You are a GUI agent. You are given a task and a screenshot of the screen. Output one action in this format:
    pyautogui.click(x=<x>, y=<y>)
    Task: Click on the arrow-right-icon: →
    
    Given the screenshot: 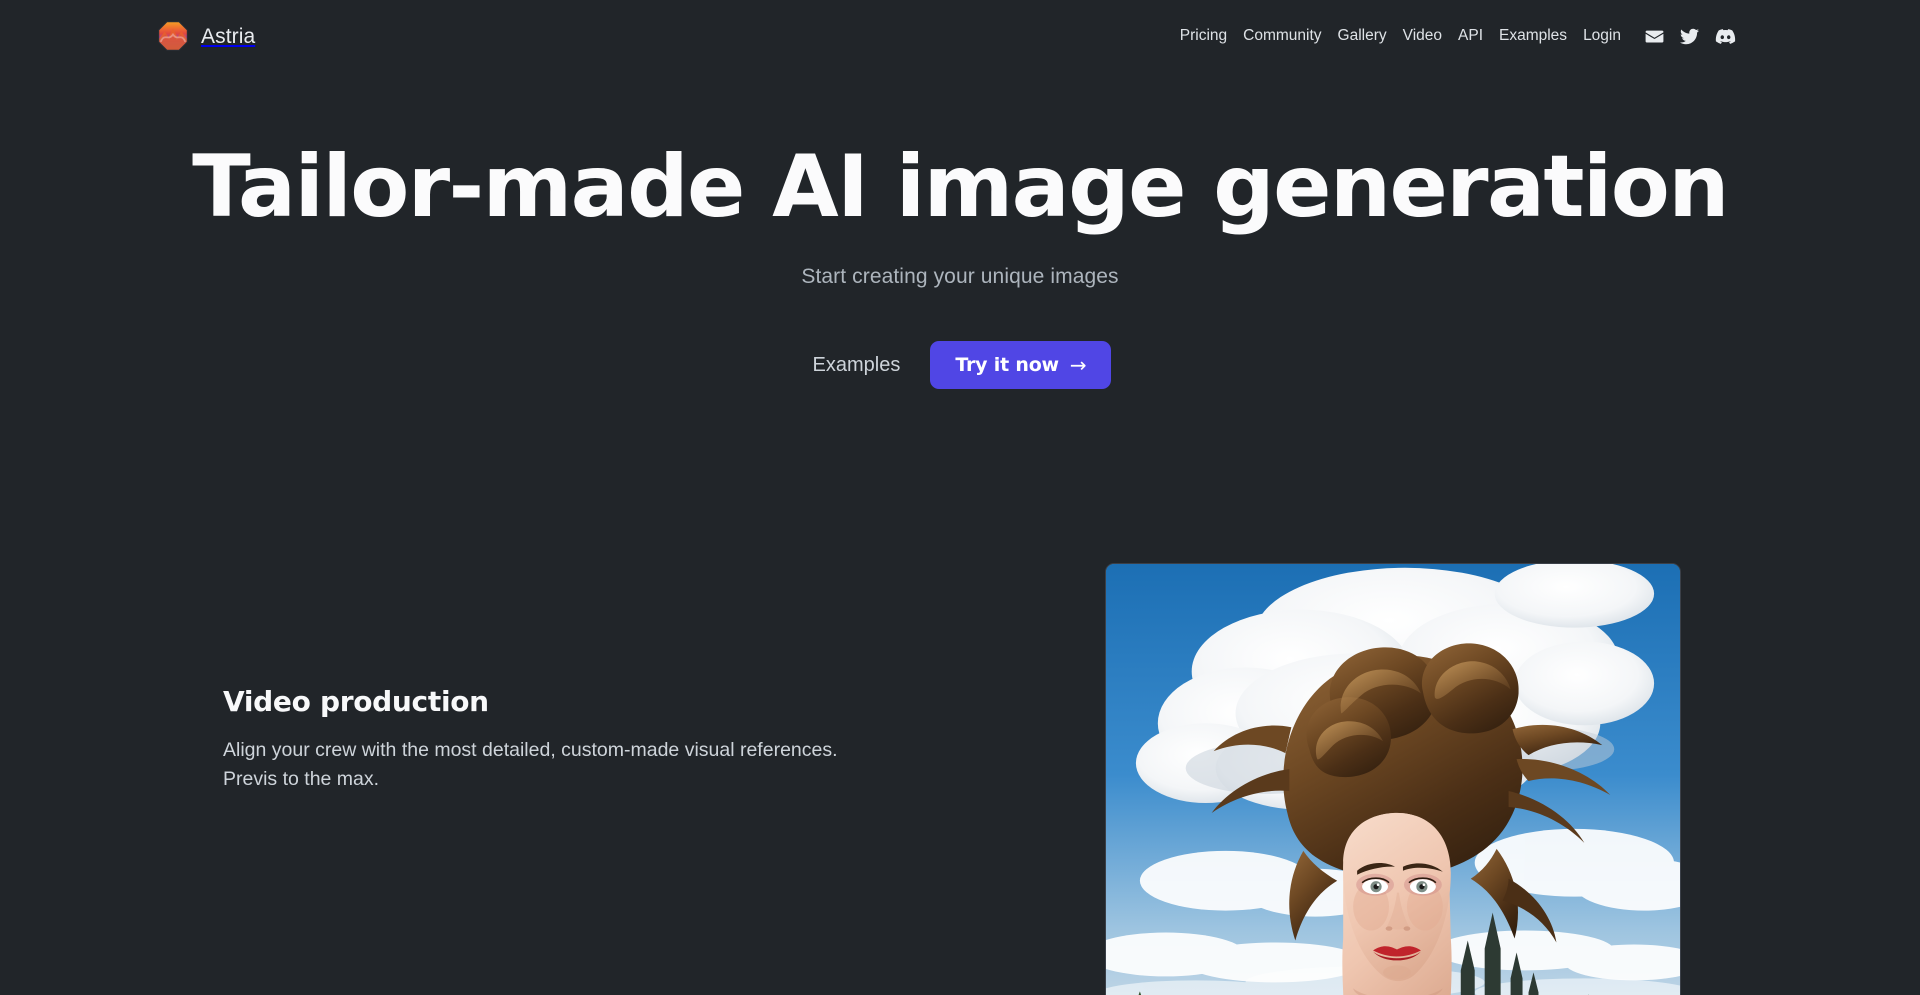 What is the action you would take?
    pyautogui.click(x=1078, y=365)
    